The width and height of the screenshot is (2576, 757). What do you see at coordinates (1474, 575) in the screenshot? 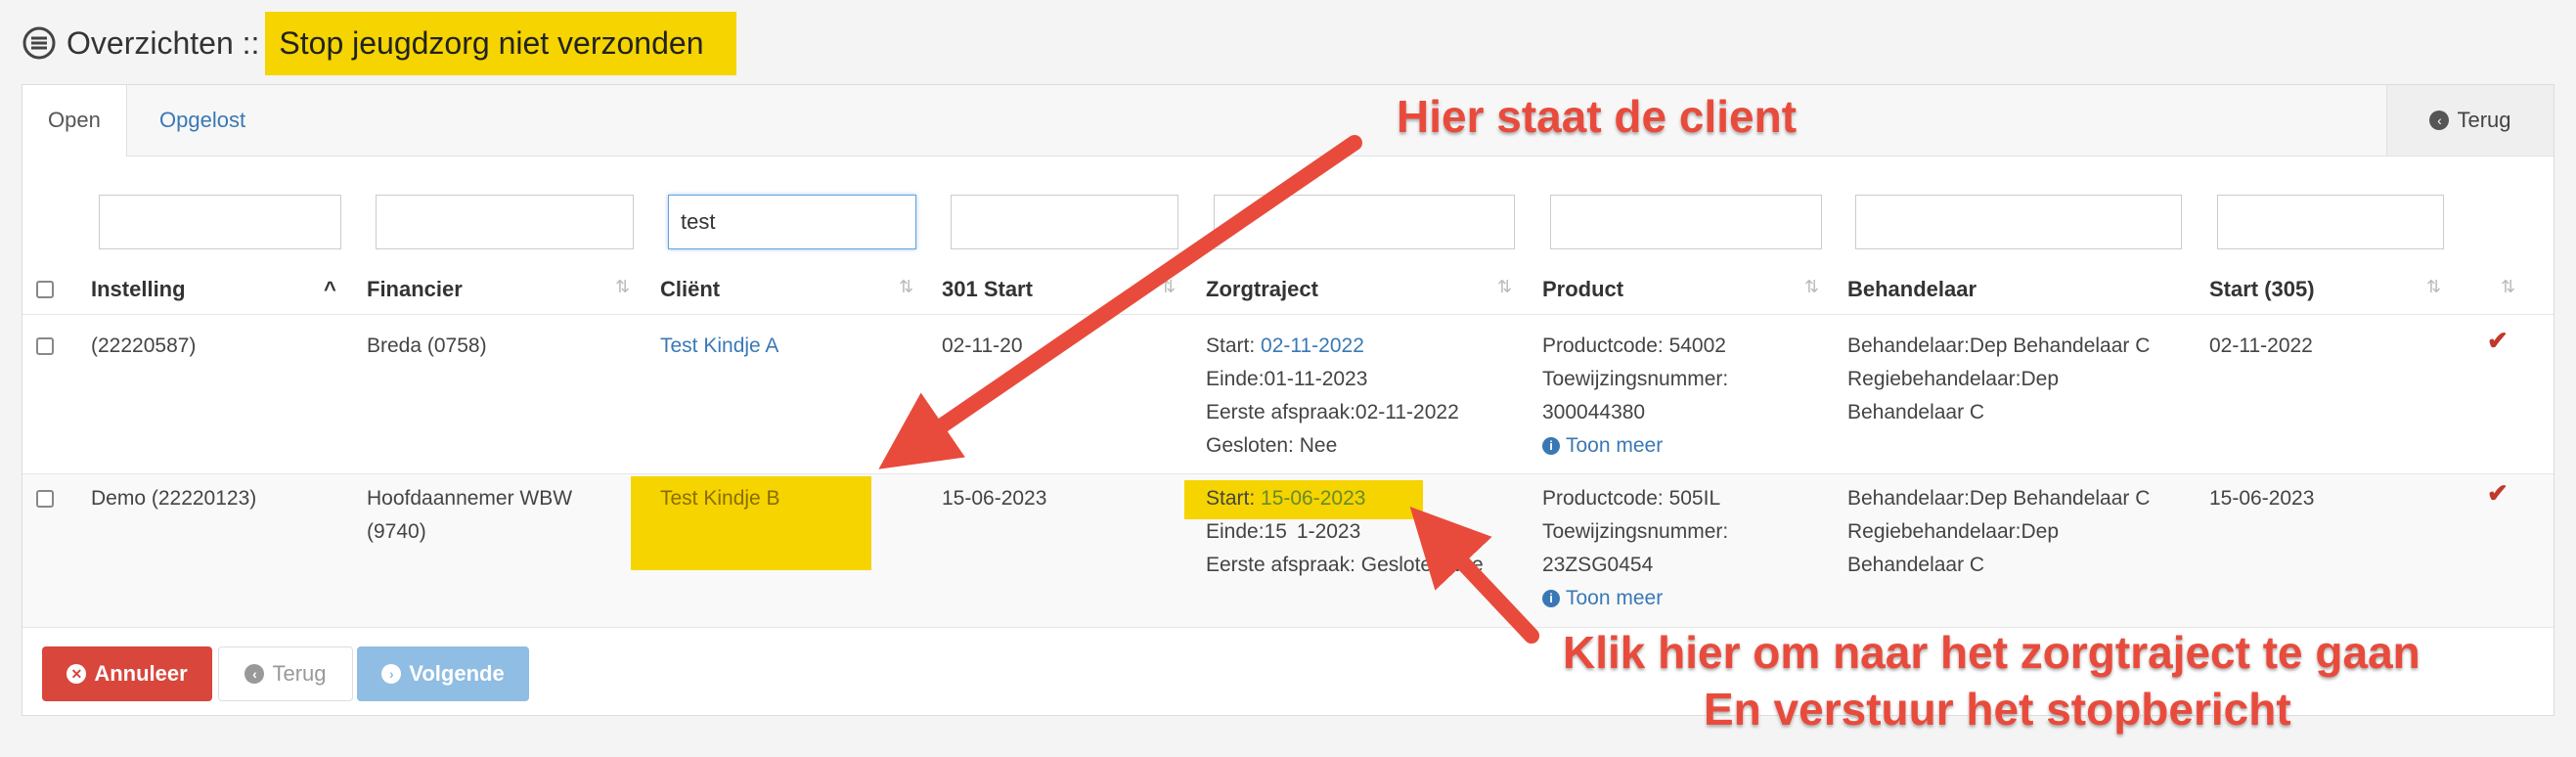
I see `arrow-to-zorgtraject` at bounding box center [1474, 575].